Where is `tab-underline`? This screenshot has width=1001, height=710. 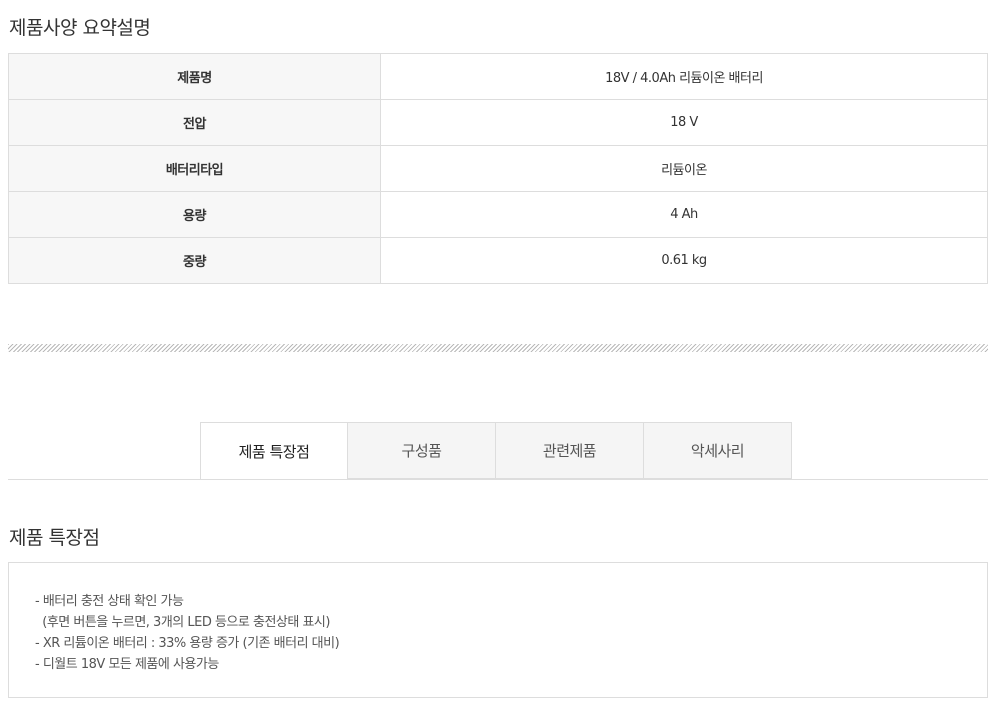
tab-underline is located at coordinates (498, 479).